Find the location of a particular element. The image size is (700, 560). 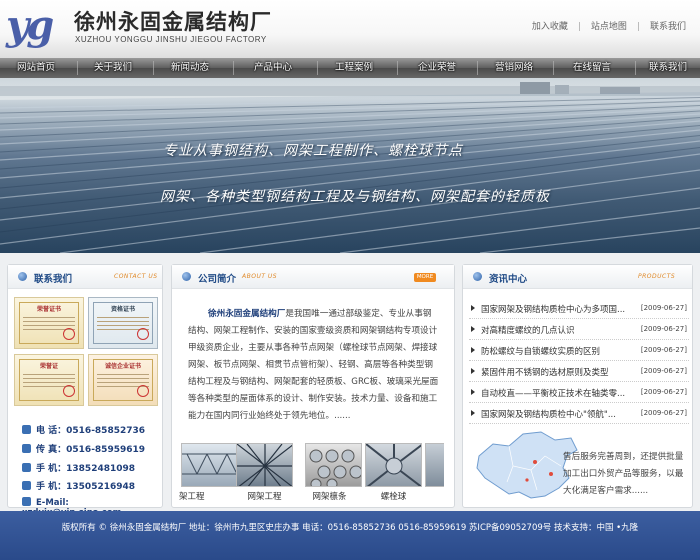

fax-icon is located at coordinates (26, 448).